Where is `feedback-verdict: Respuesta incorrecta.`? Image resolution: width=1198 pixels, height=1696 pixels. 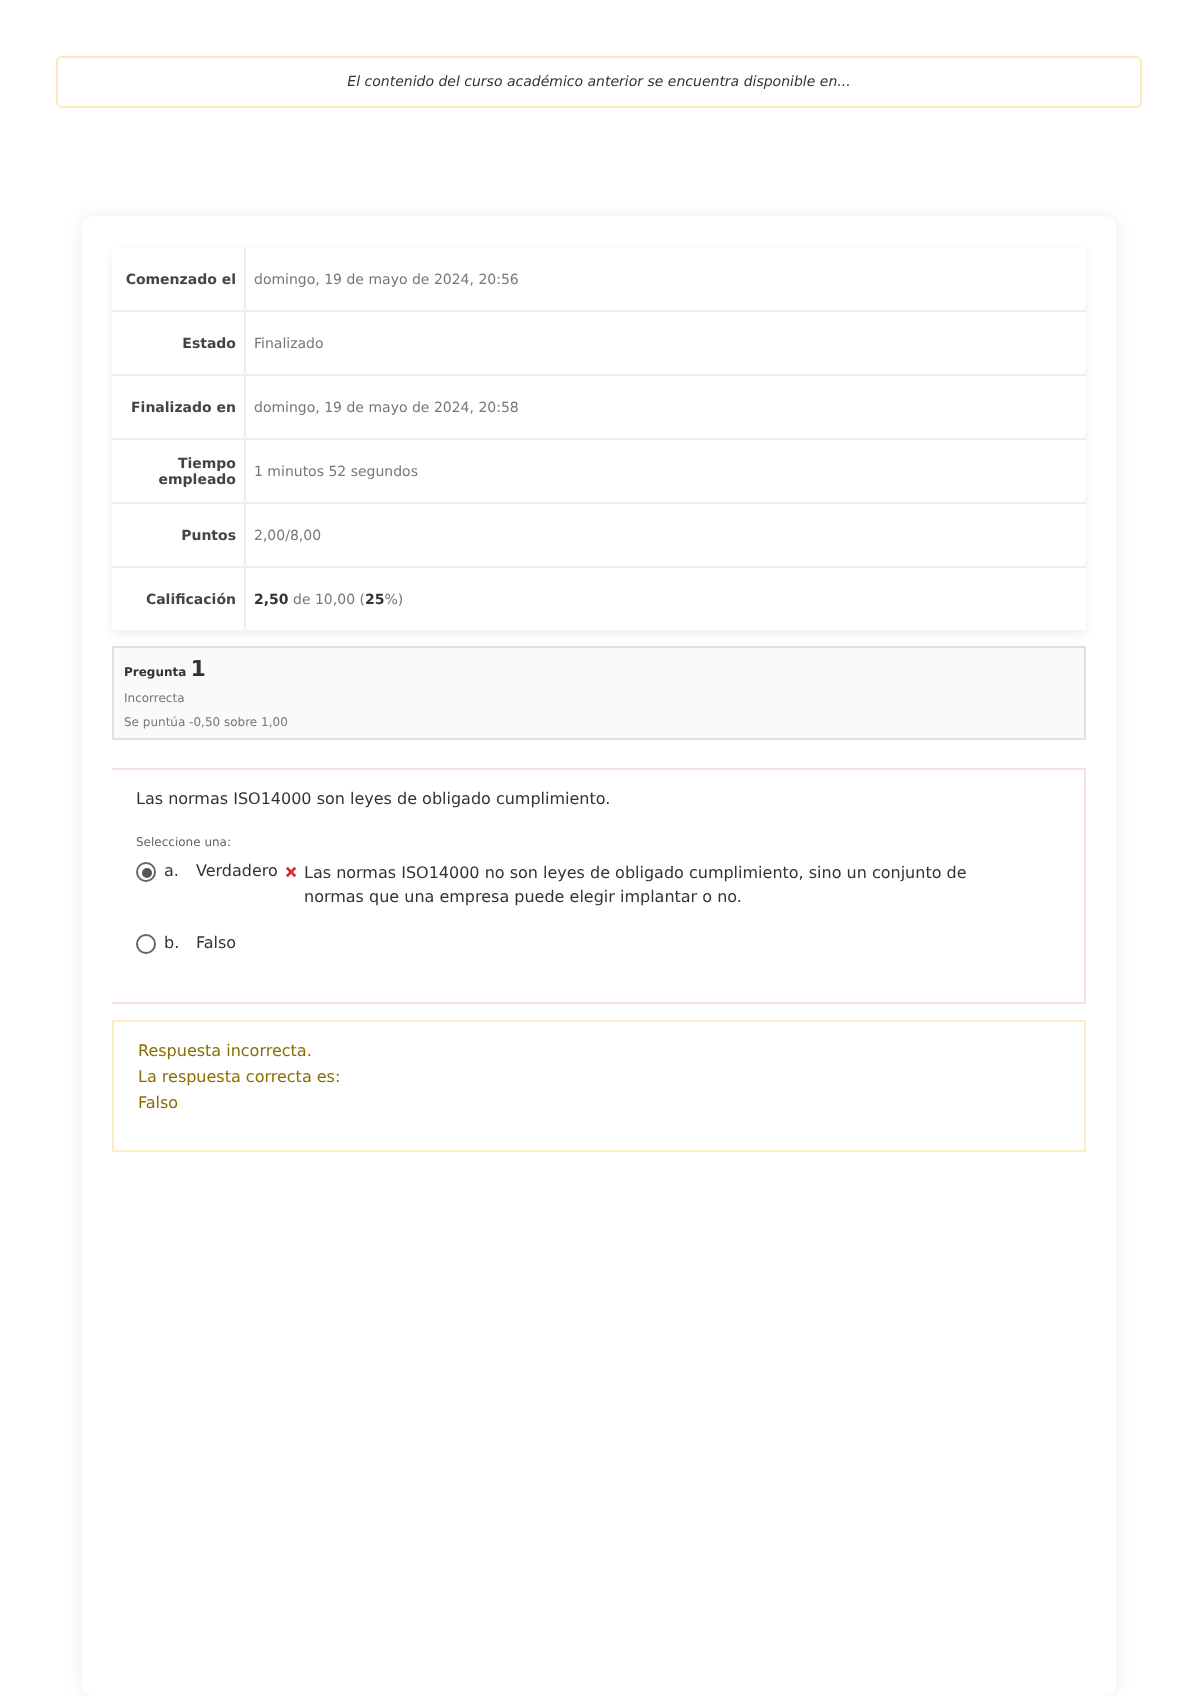 feedback-verdict: Respuesta incorrecta. is located at coordinates (226, 1051).